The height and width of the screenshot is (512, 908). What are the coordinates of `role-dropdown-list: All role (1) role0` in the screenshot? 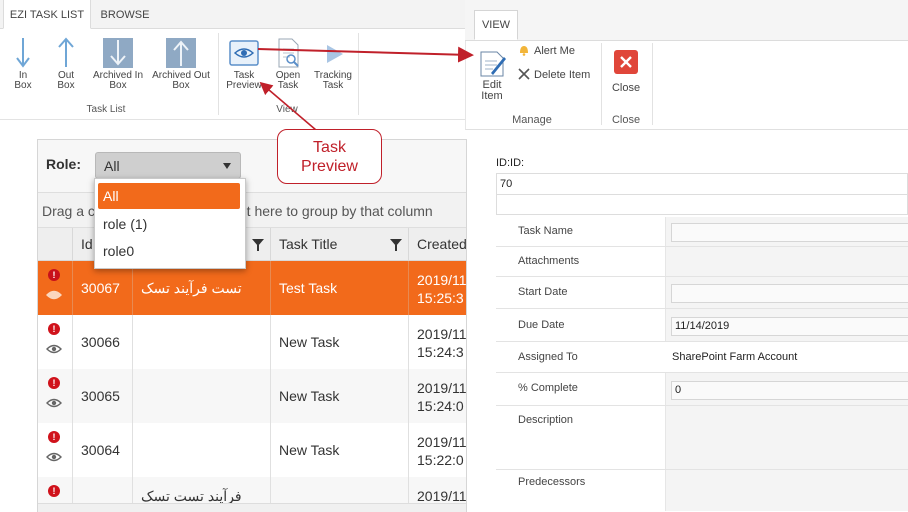 It's located at (170, 223).